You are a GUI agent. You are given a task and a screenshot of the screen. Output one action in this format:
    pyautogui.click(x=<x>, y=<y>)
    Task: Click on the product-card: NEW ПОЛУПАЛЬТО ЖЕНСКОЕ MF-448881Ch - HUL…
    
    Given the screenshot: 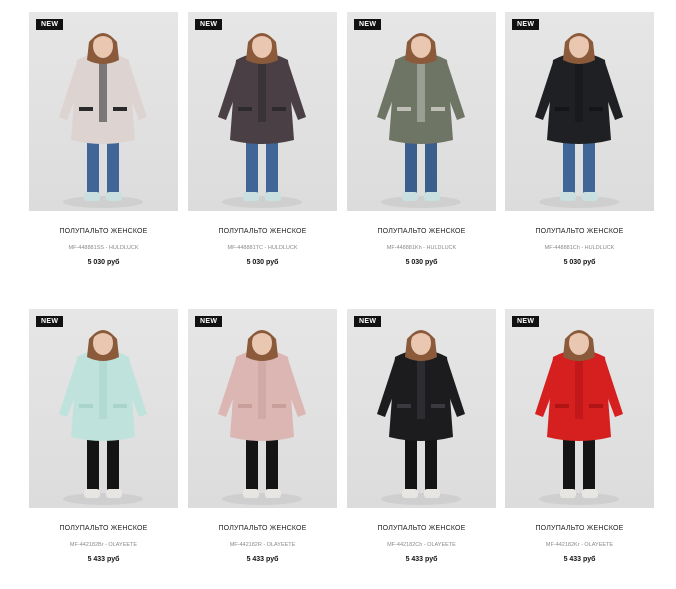 What is the action you would take?
    pyautogui.click(x=579, y=139)
    